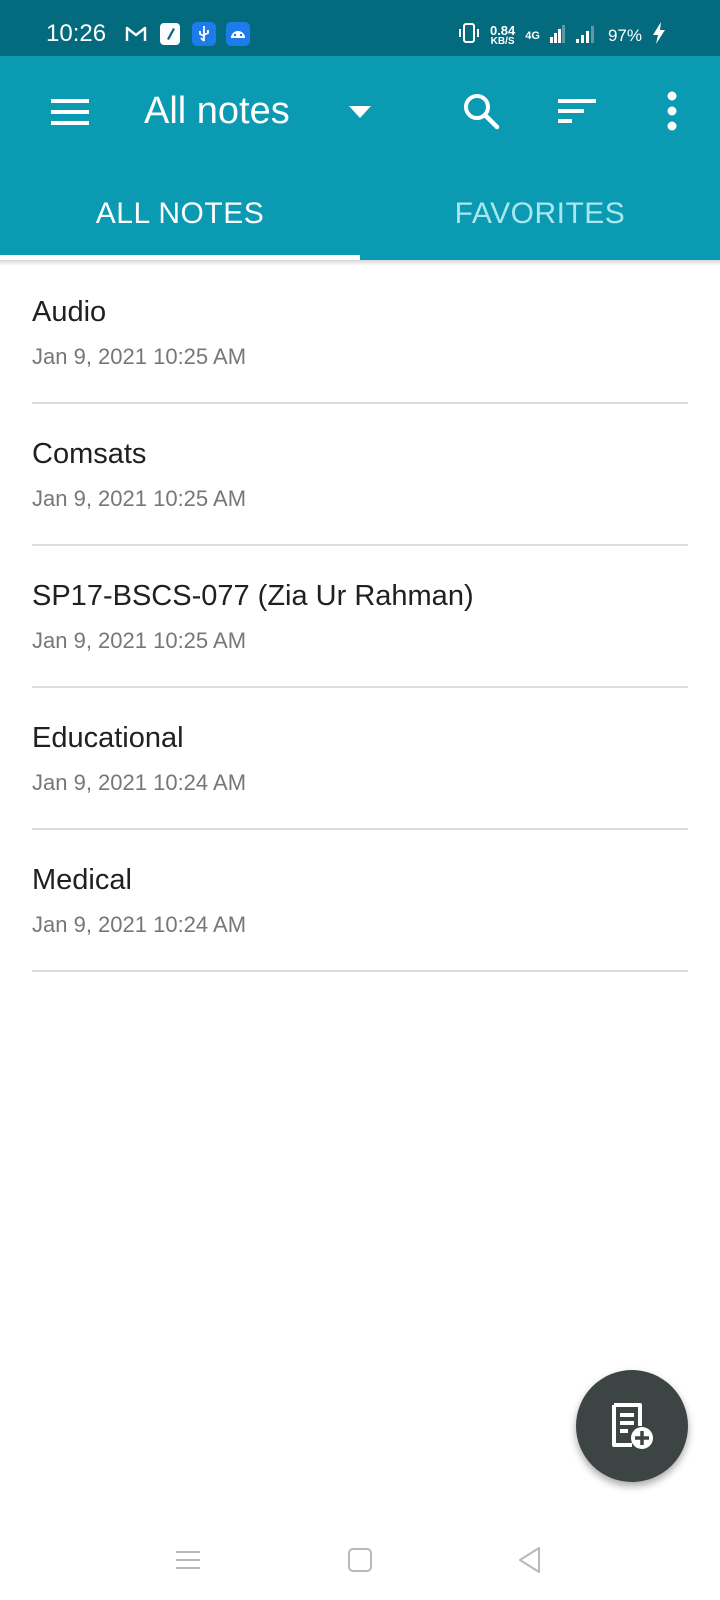 Image resolution: width=720 pixels, height=1600 pixels. I want to click on list-item: Educational Jan 9, 2021 10:24 AM, so click(360, 759).